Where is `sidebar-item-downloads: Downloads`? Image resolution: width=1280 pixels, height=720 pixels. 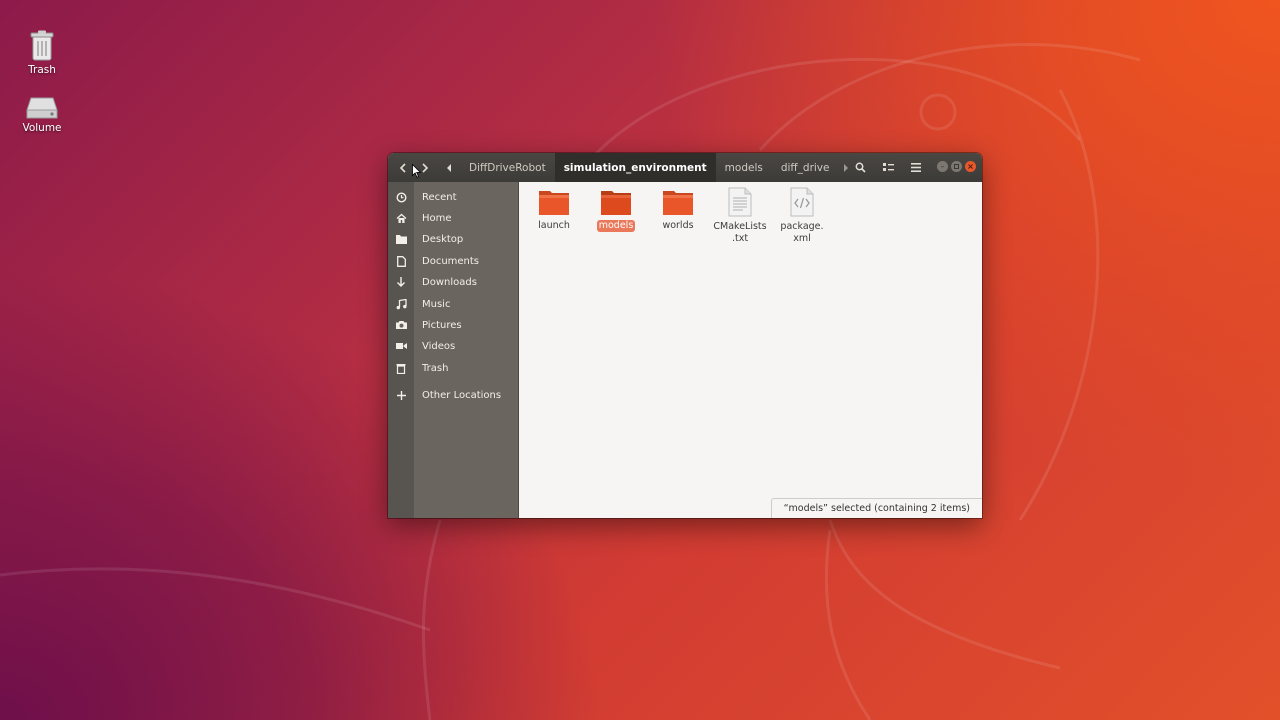 sidebar-item-downloads: Downloads is located at coordinates (453, 282).